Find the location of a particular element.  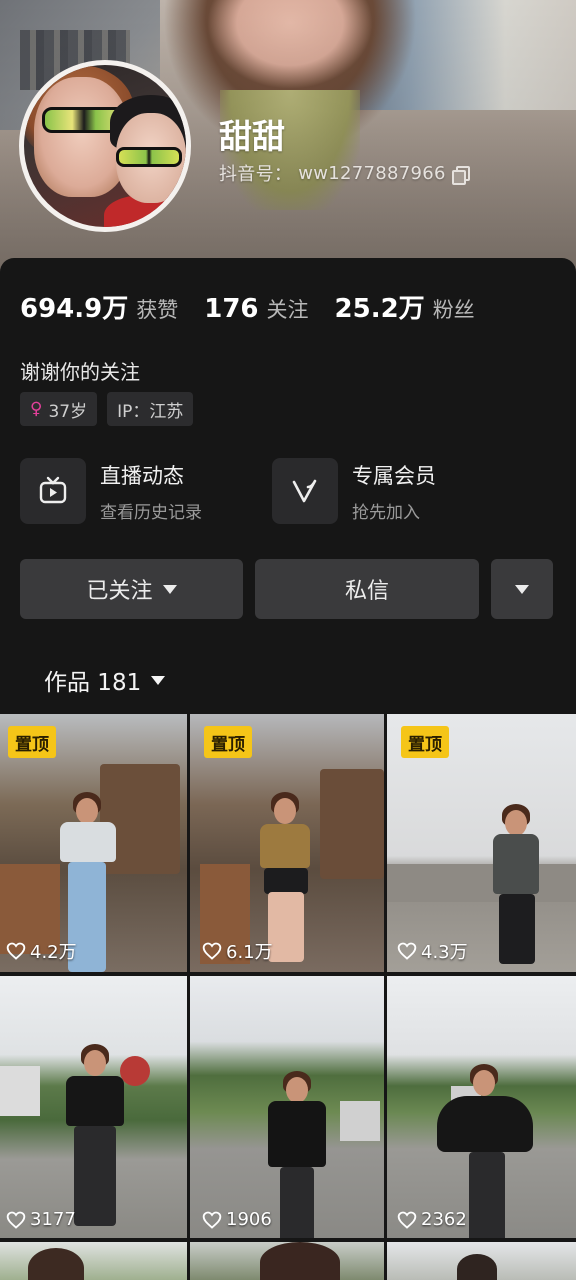

message-button: 私信 is located at coordinates (367, 589).